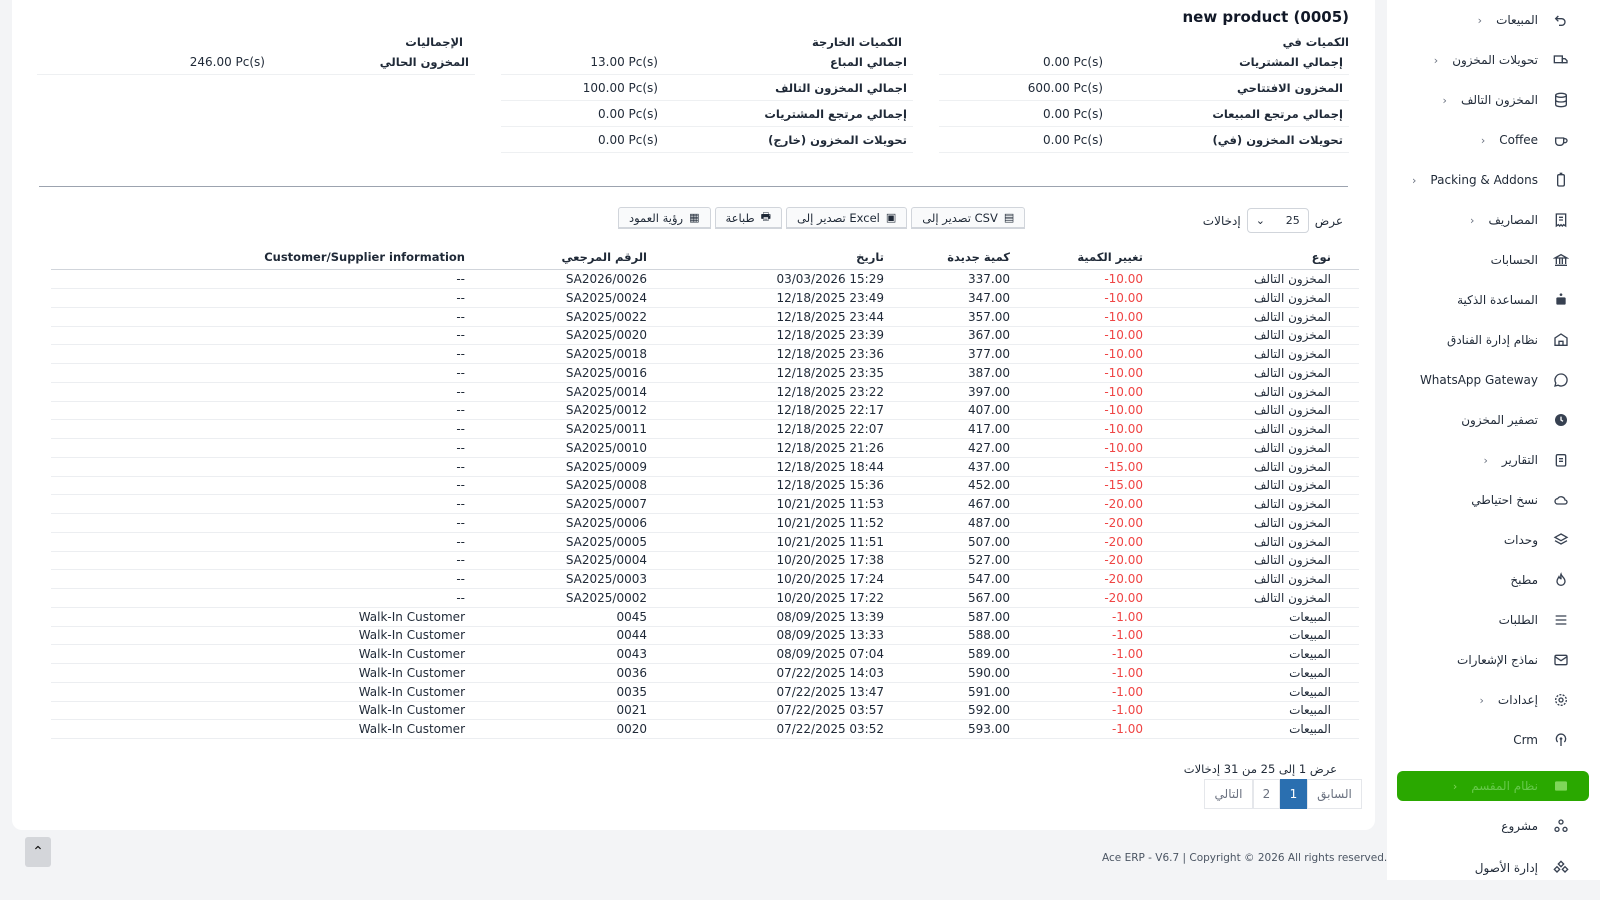 The width and height of the screenshot is (1600, 900). What do you see at coordinates (830, 672) in the screenshot?
I see `cell-date: 07/22/2025 14:03` at bounding box center [830, 672].